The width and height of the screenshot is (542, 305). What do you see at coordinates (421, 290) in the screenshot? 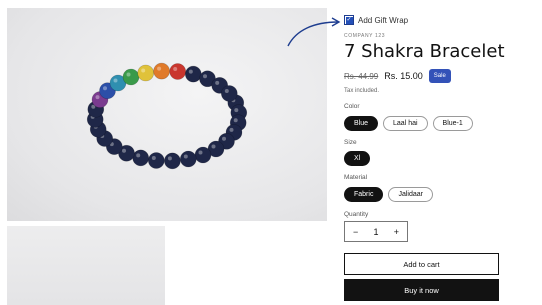
I see `buy-now-button: Buy it now` at bounding box center [421, 290].